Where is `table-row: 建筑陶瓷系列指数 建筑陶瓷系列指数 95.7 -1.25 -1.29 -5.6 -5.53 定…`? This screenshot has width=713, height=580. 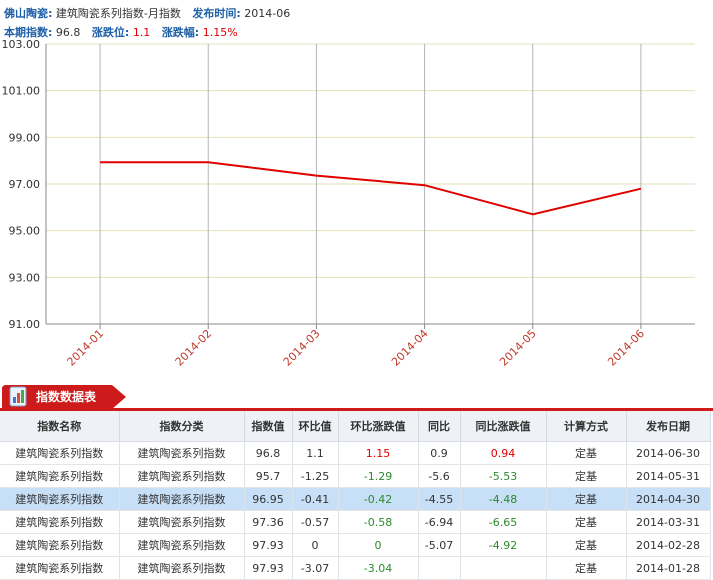 table-row: 建筑陶瓷系列指数 建筑陶瓷系列指数 95.7 -1.25 -1.29 -5.6 -5.53 定… is located at coordinates (355, 476).